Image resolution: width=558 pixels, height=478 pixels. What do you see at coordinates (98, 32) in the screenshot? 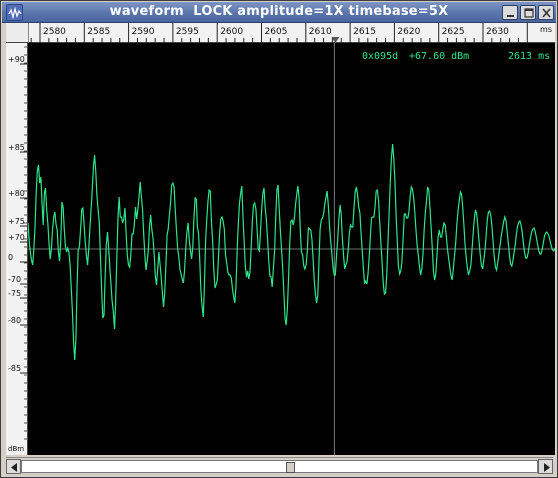
I see `time-tick-label: 2585` at bounding box center [98, 32].